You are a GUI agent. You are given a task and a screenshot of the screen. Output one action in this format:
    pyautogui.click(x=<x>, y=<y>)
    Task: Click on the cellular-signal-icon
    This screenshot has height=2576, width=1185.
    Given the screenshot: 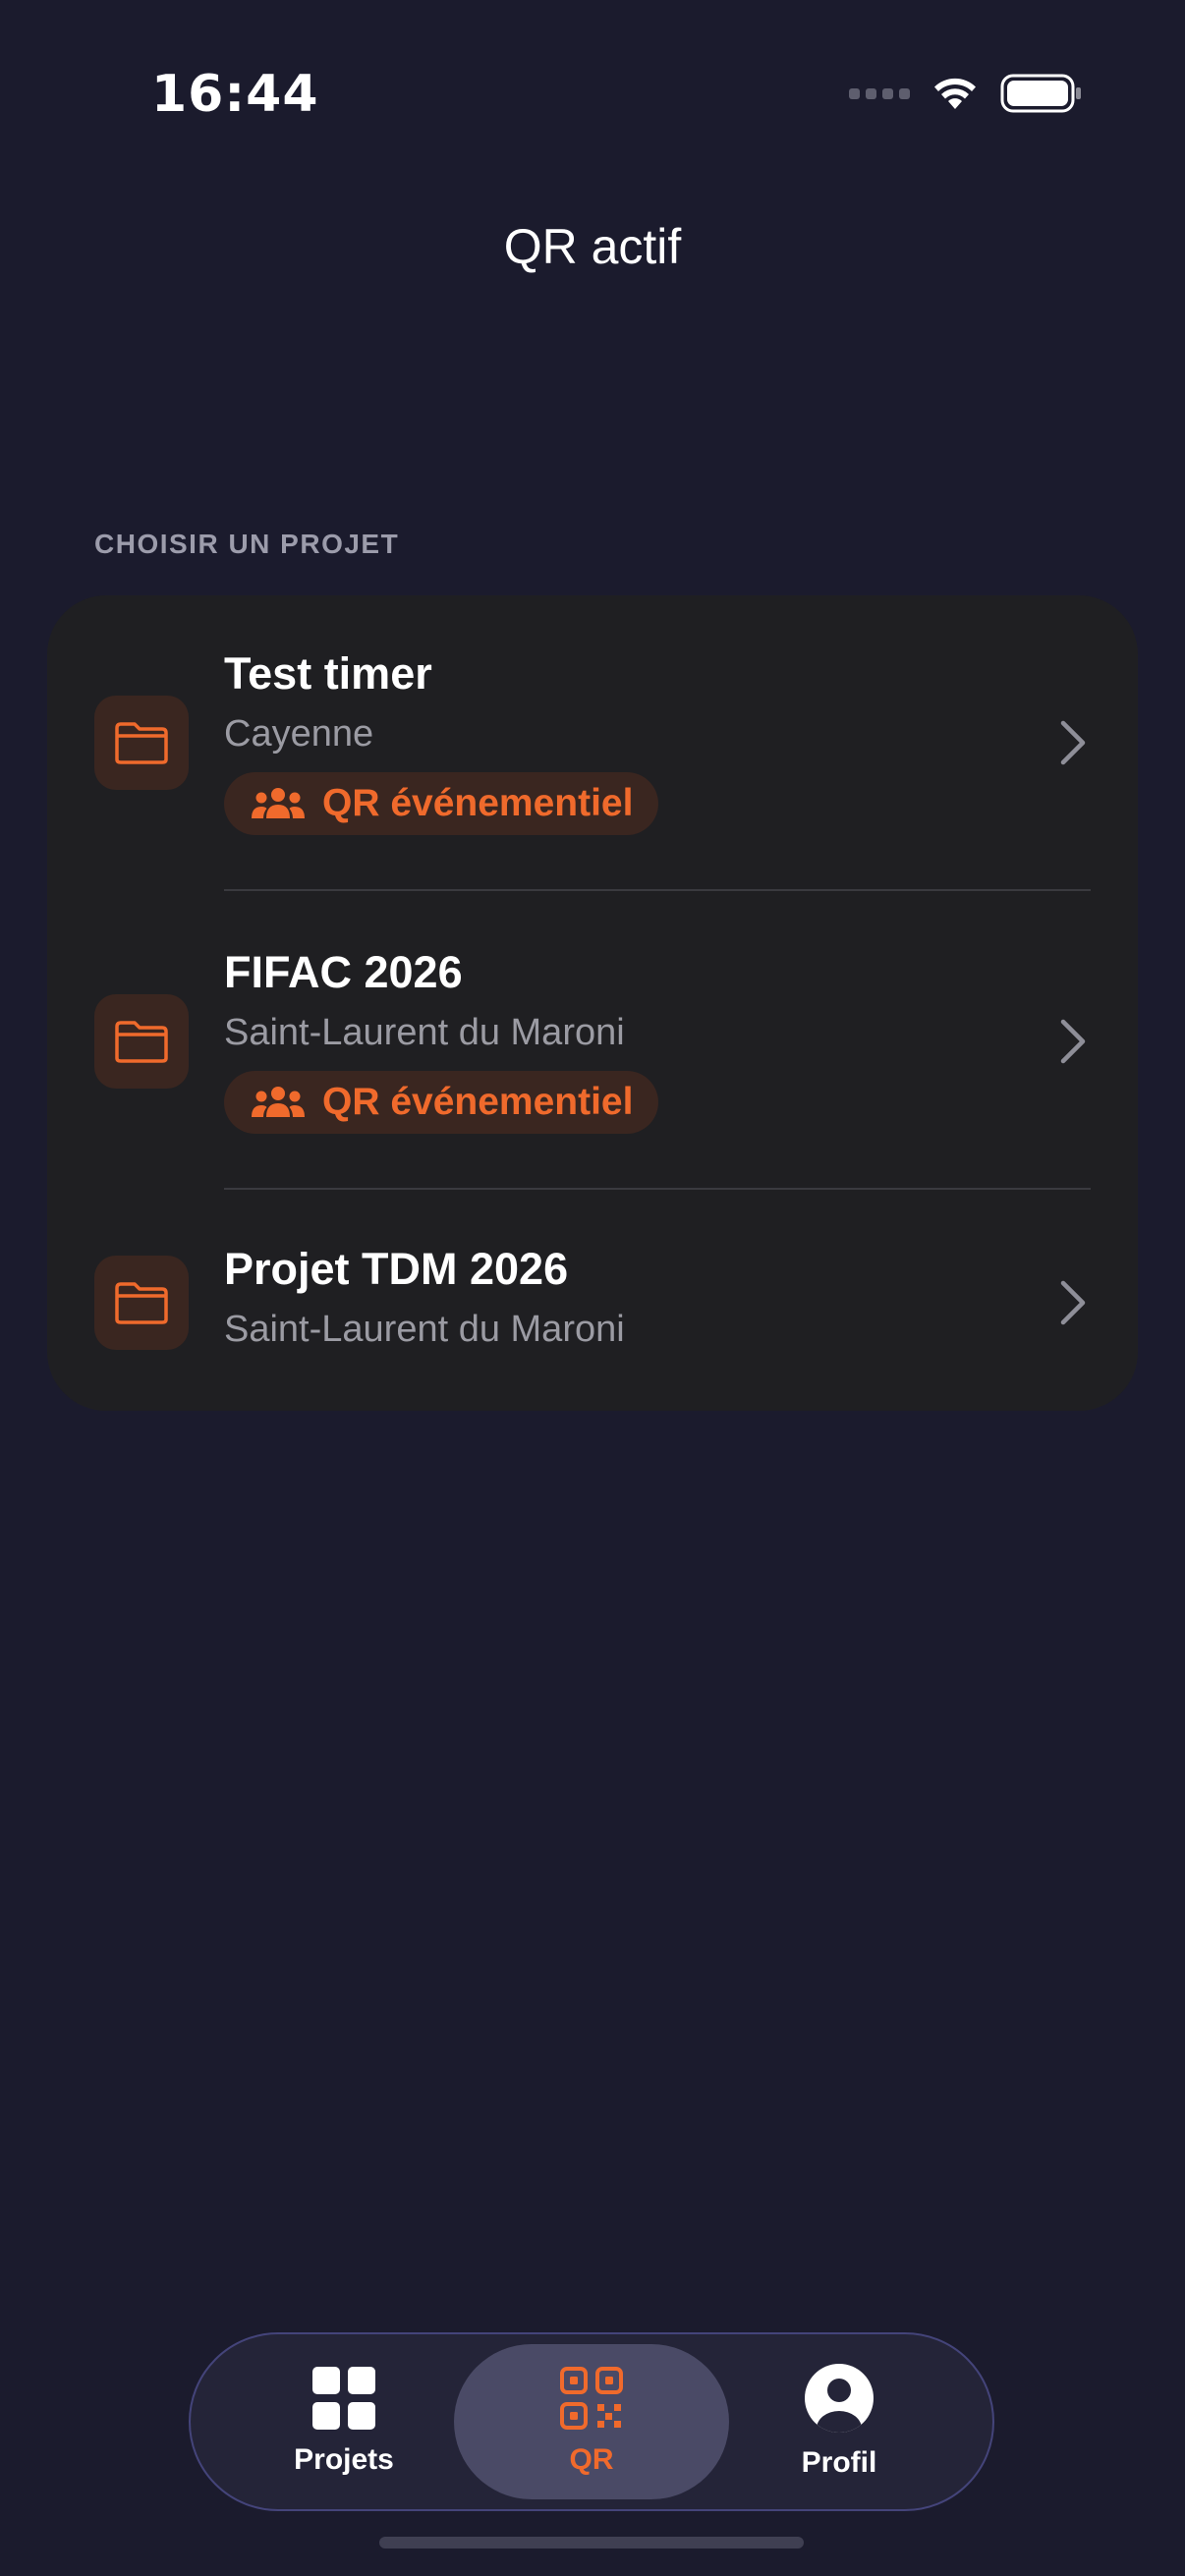 What is the action you would take?
    pyautogui.click(x=880, y=93)
    